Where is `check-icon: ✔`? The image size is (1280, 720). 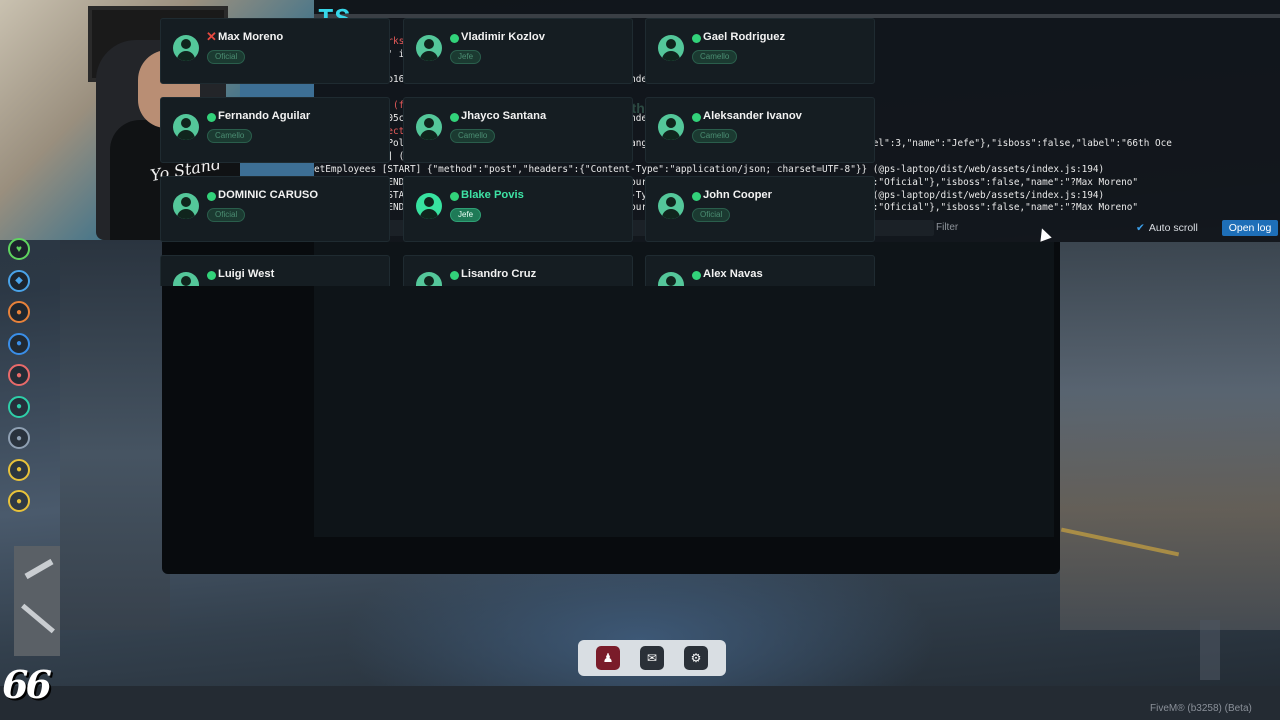 check-icon: ✔ is located at coordinates (1140, 228).